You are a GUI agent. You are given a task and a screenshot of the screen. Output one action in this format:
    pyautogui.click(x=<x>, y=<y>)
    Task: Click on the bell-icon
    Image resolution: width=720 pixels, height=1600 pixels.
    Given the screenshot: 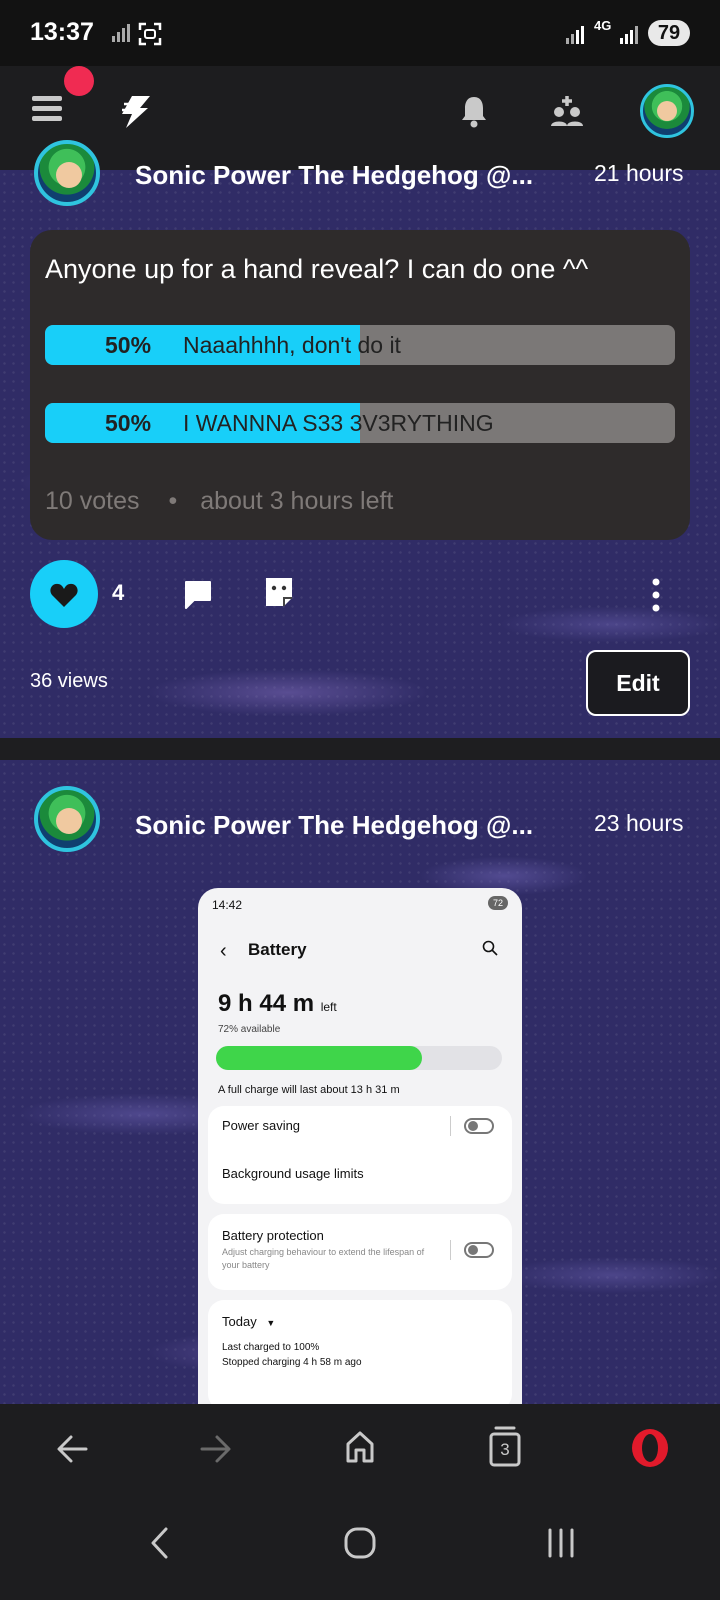 What is the action you would take?
    pyautogui.click(x=474, y=111)
    